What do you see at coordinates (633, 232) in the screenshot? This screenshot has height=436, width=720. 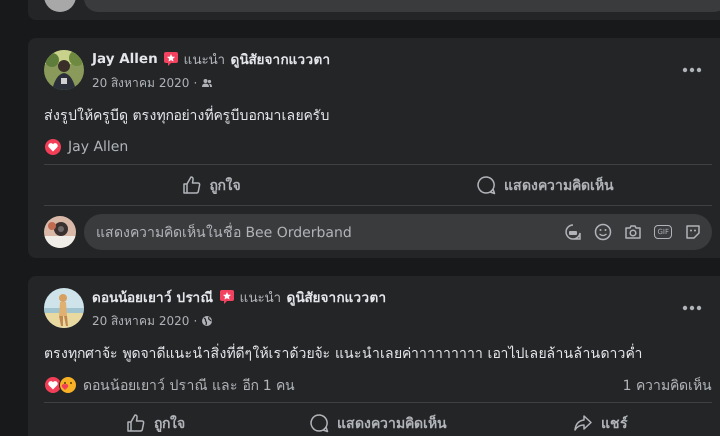 I see `camera-icon` at bounding box center [633, 232].